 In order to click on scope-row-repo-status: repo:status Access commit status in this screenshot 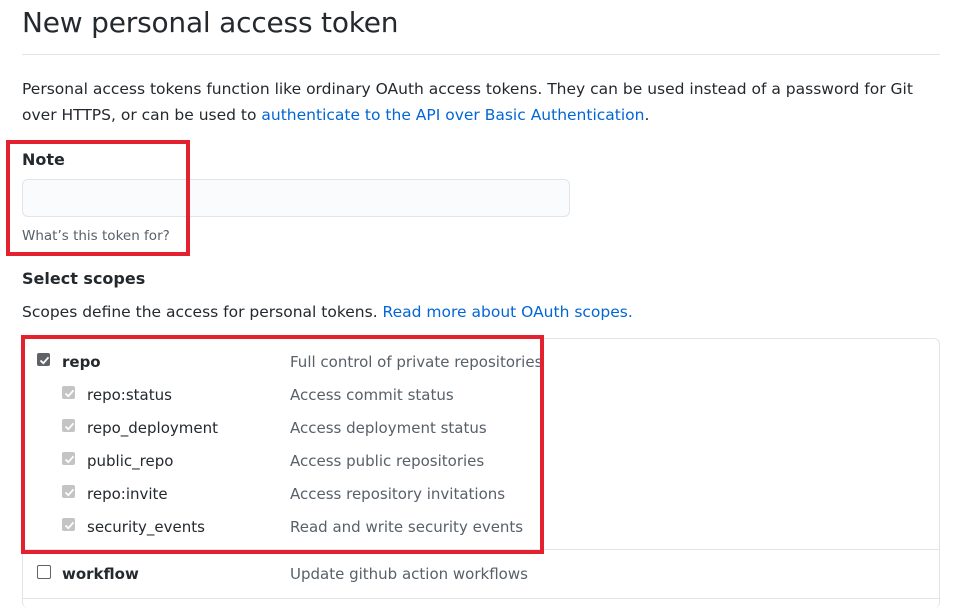, I will do `click(478, 395)`.